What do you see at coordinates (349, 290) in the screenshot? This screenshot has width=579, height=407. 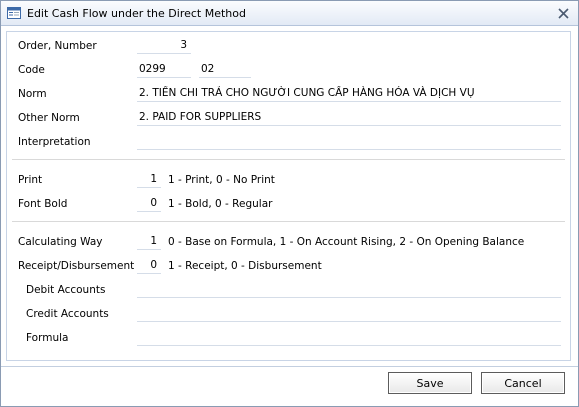 I see `debit-accounts-field` at bounding box center [349, 290].